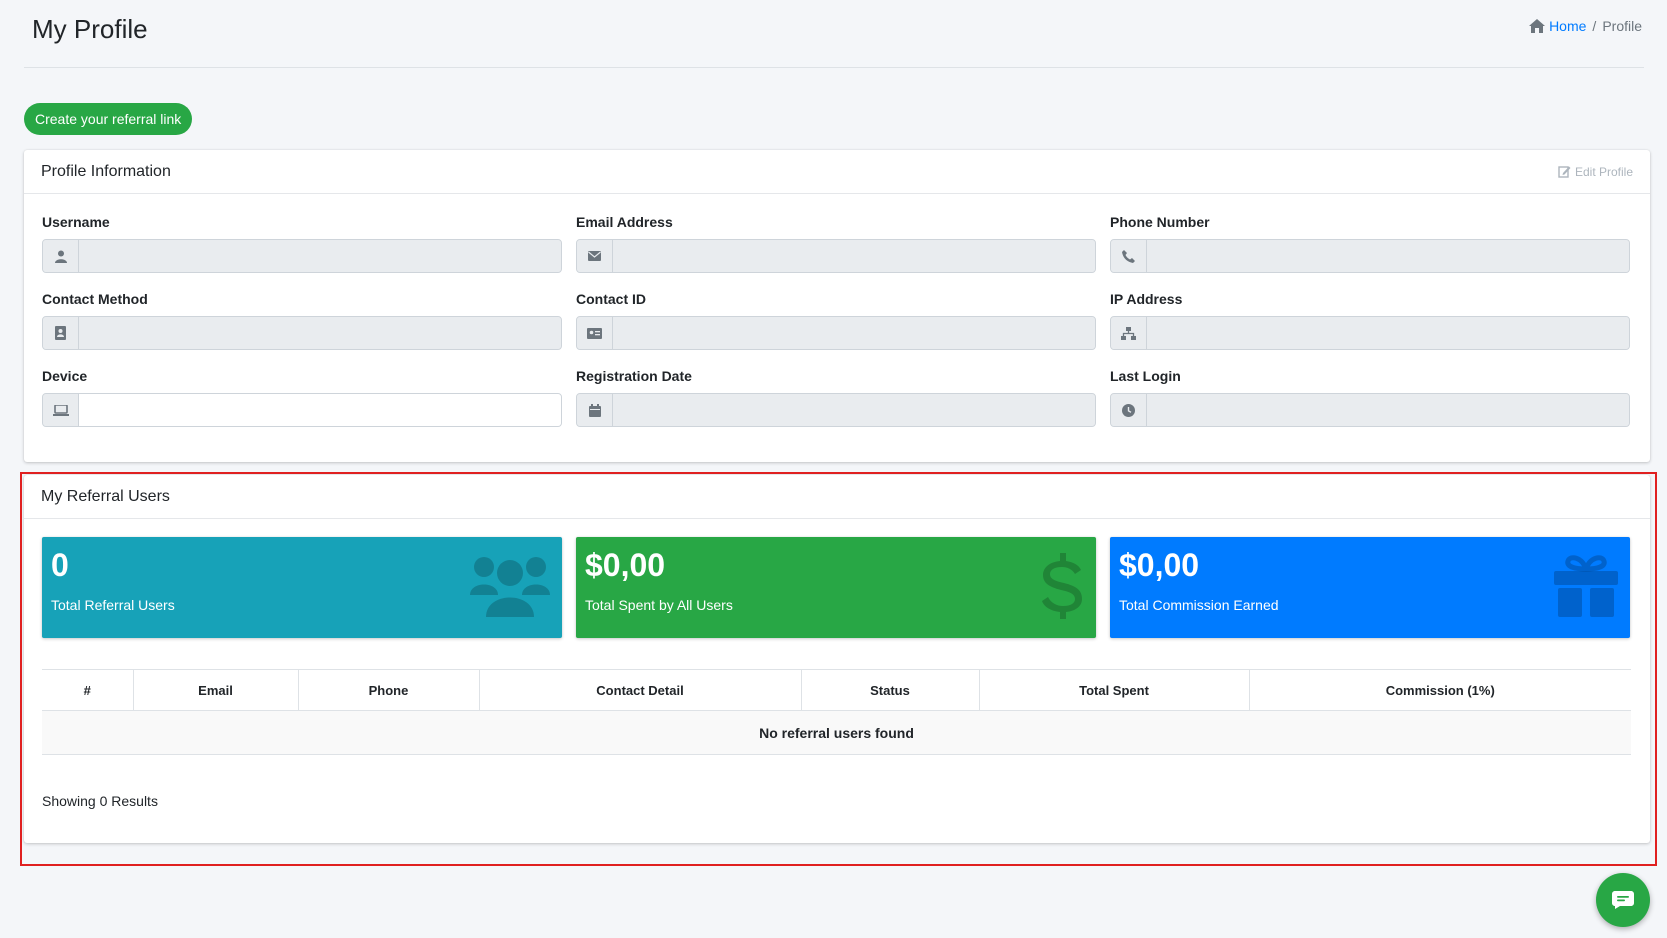 The height and width of the screenshot is (938, 1667). I want to click on user-icon, so click(61, 256).